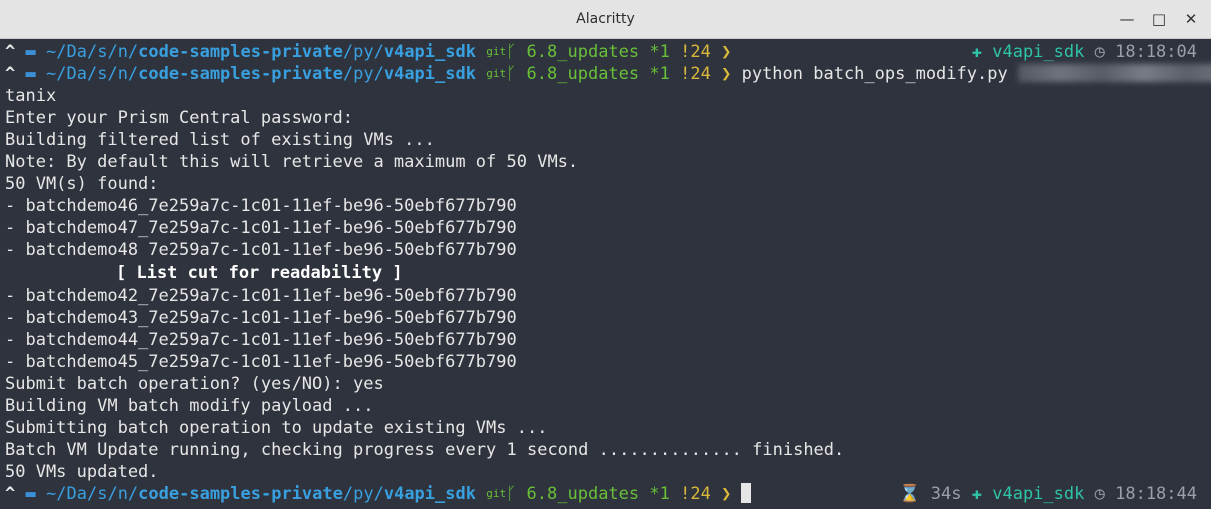 The width and height of the screenshot is (1211, 509). Describe the element at coordinates (31, 96) in the screenshot. I see `output-line: tanix` at that location.